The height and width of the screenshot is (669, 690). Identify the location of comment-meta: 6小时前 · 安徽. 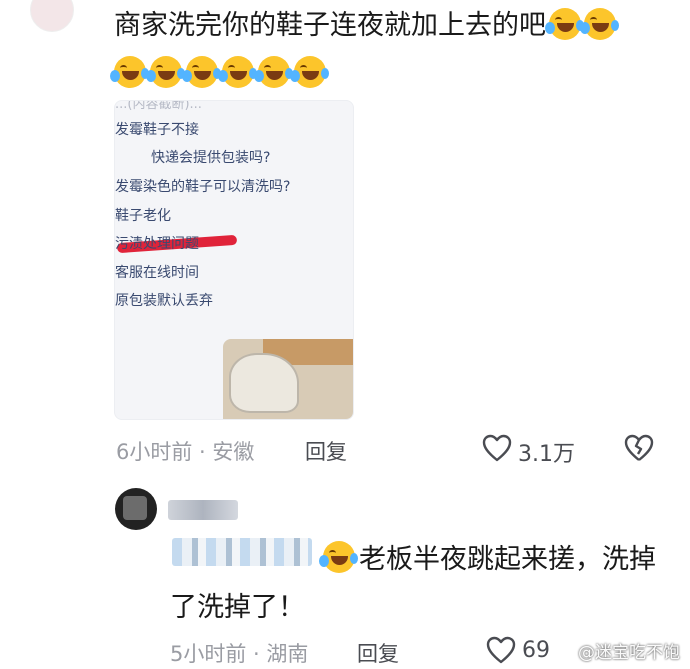
(185, 452).